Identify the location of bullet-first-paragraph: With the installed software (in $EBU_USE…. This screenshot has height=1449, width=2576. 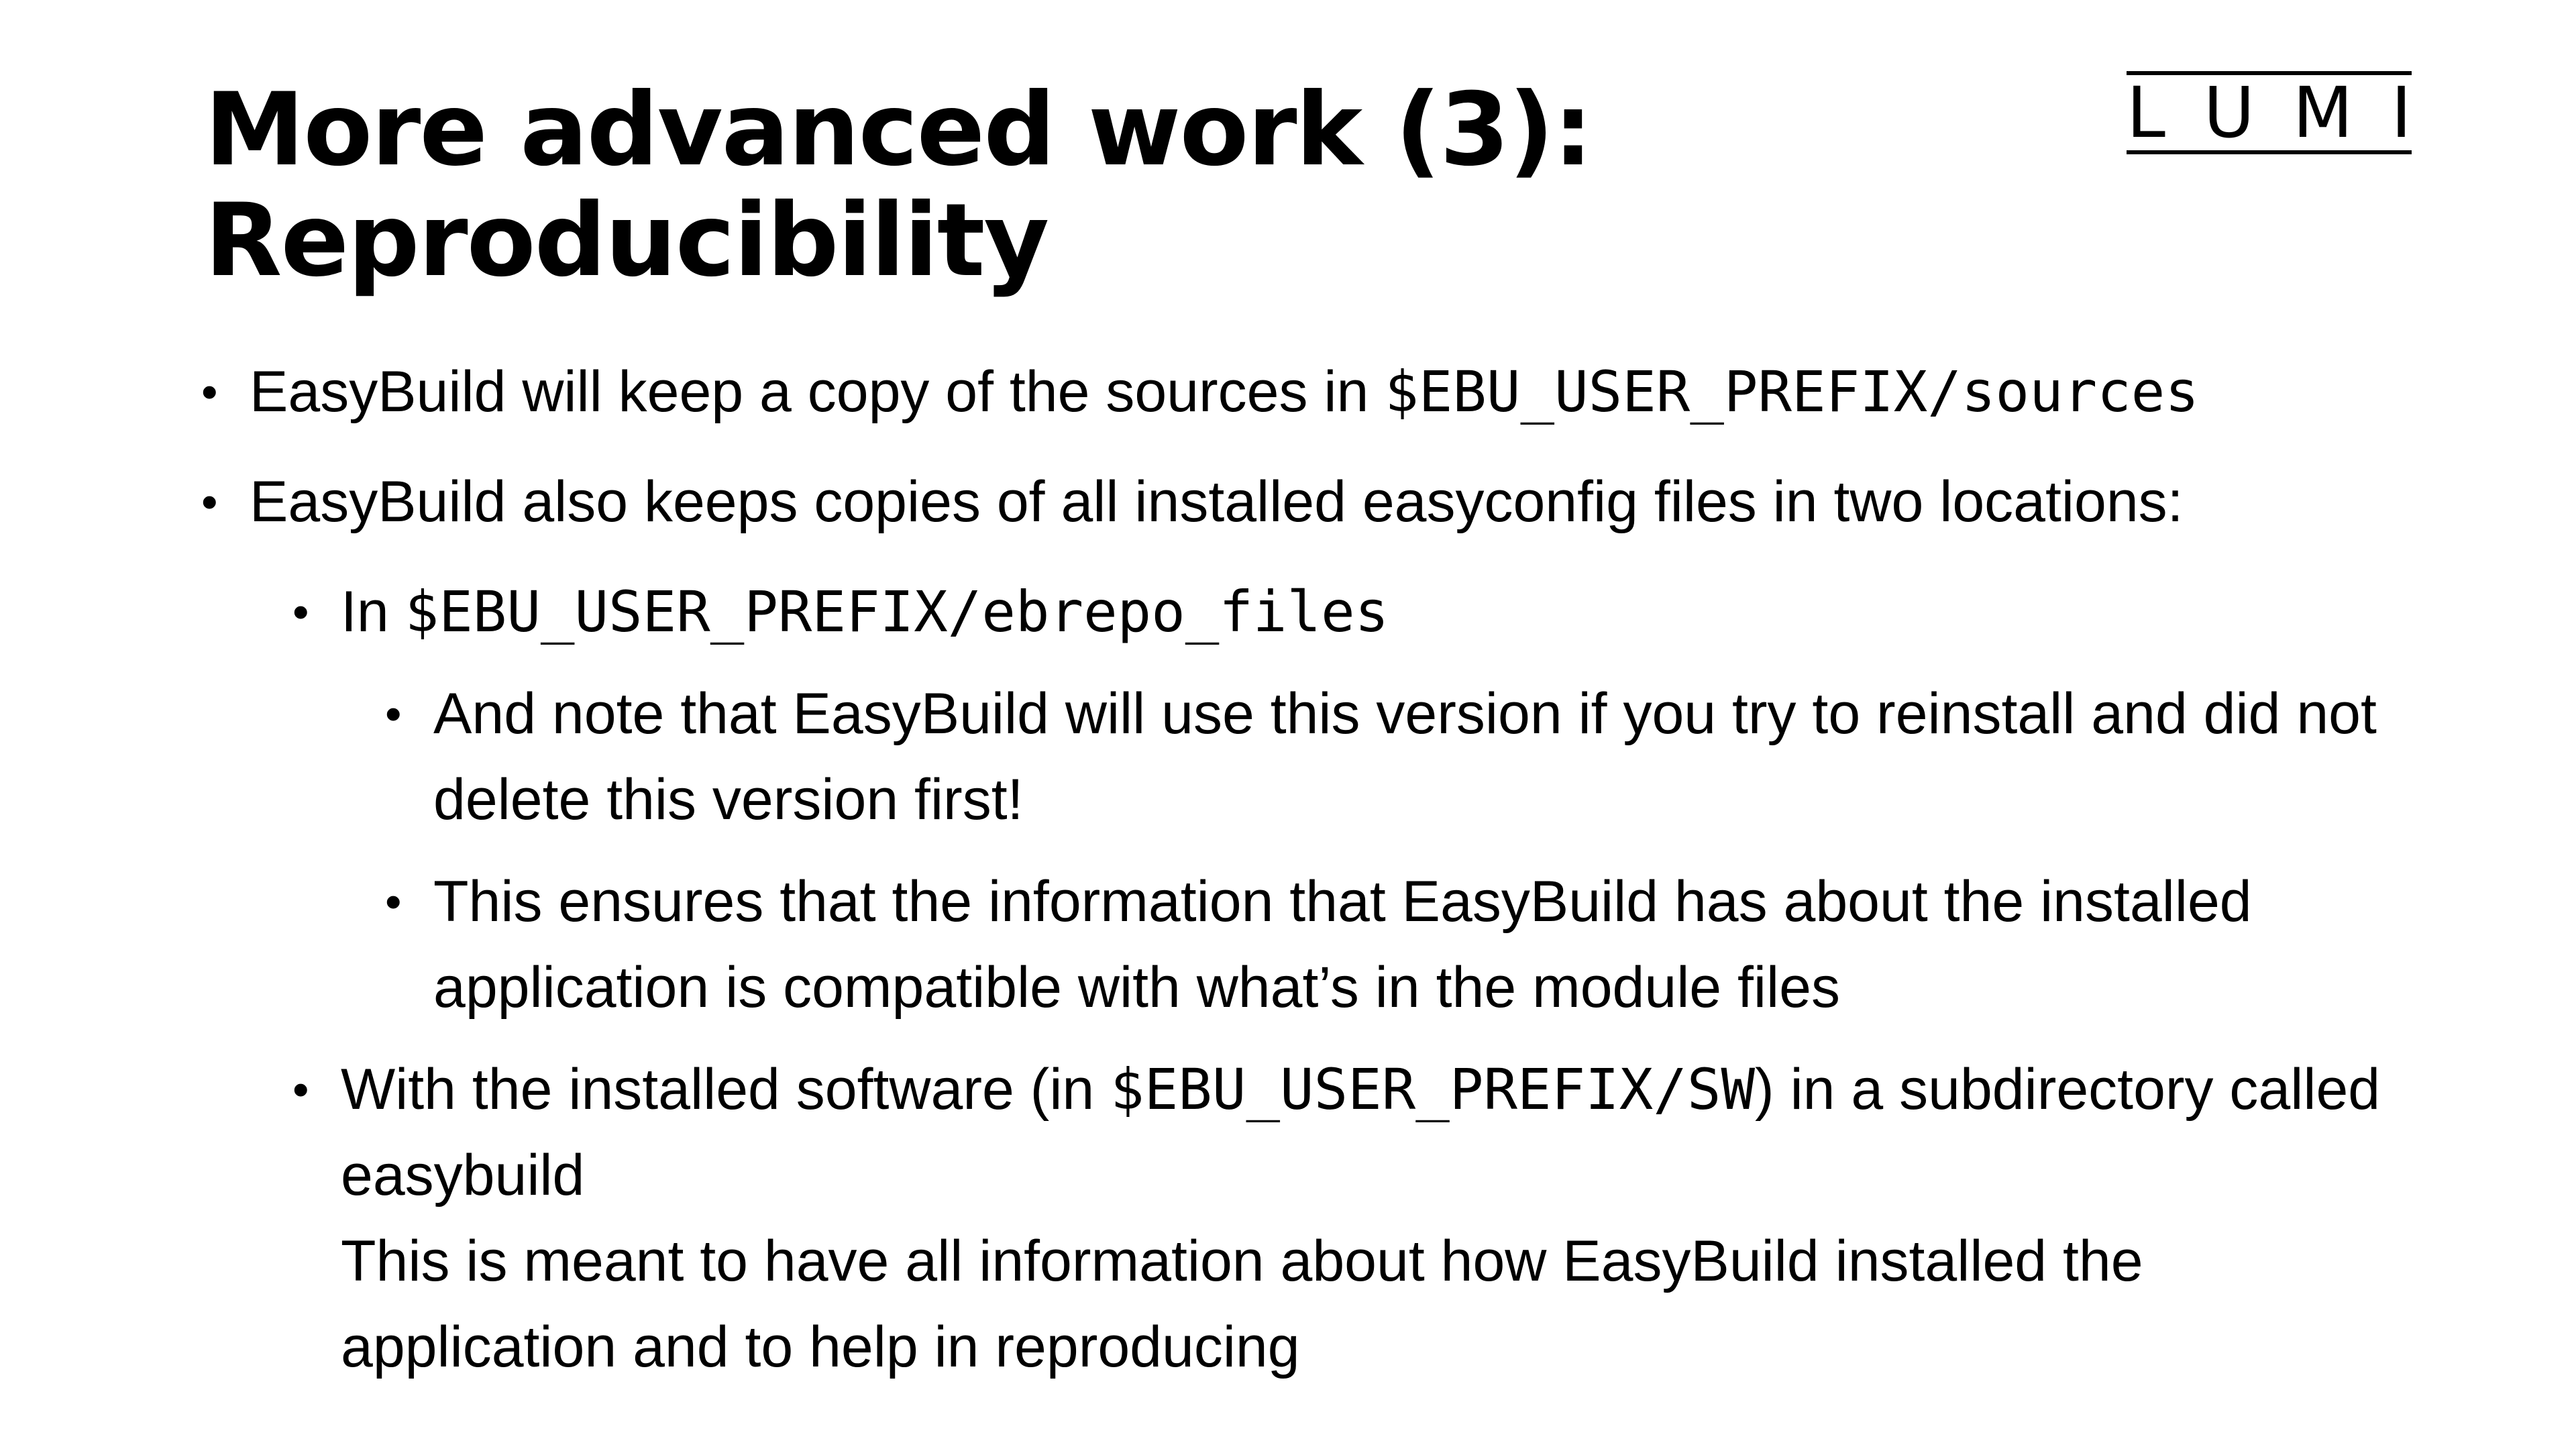
(1378, 1132).